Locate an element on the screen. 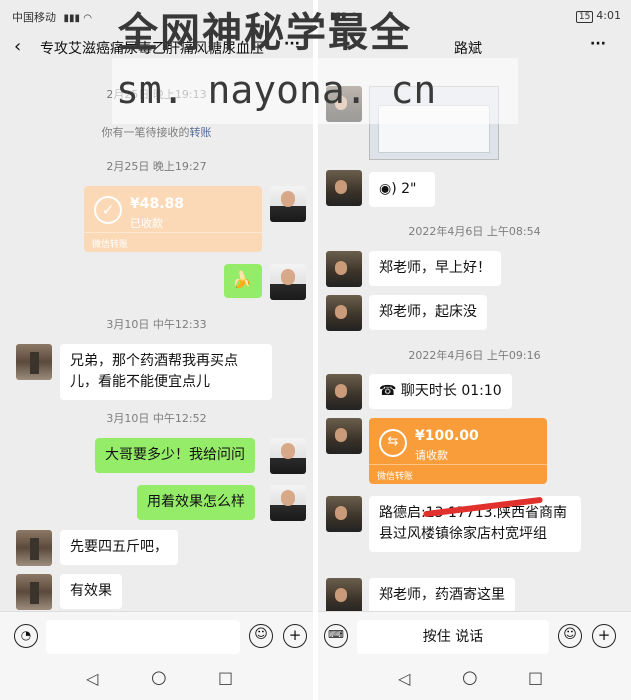 This screenshot has width=631, height=700. status-right: 15 4:01 is located at coordinates (598, 16).